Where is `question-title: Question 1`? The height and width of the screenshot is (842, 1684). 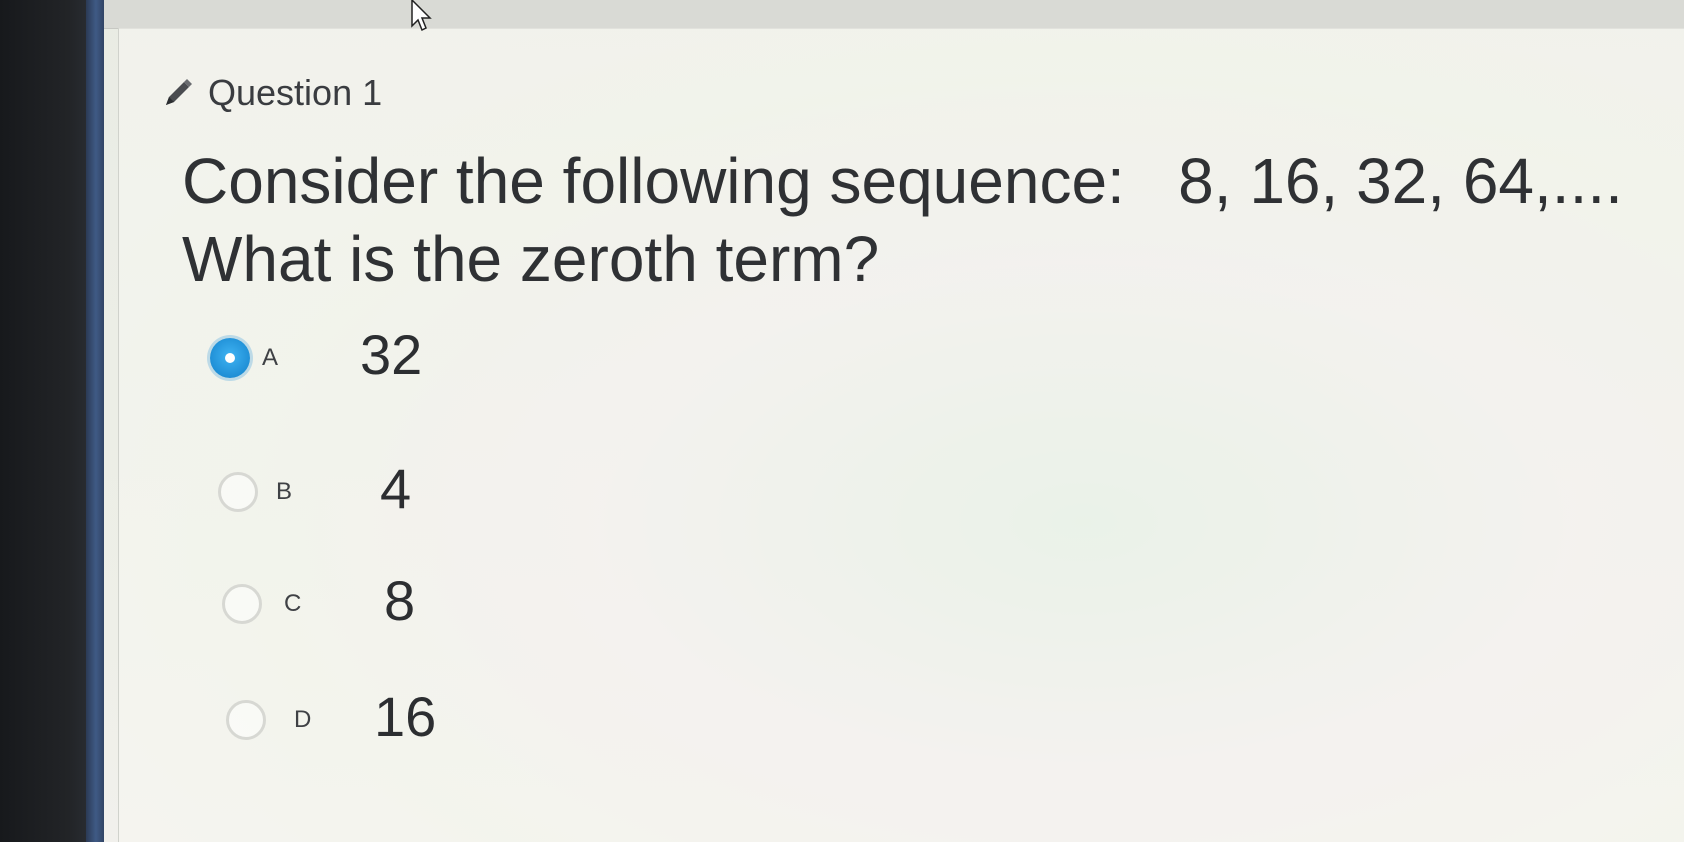
question-title: Question 1 is located at coordinates (295, 92).